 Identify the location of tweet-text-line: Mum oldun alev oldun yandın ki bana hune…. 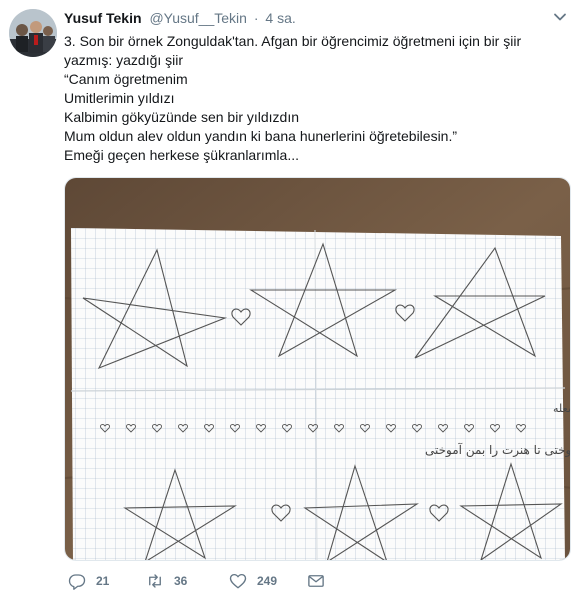
(261, 136).